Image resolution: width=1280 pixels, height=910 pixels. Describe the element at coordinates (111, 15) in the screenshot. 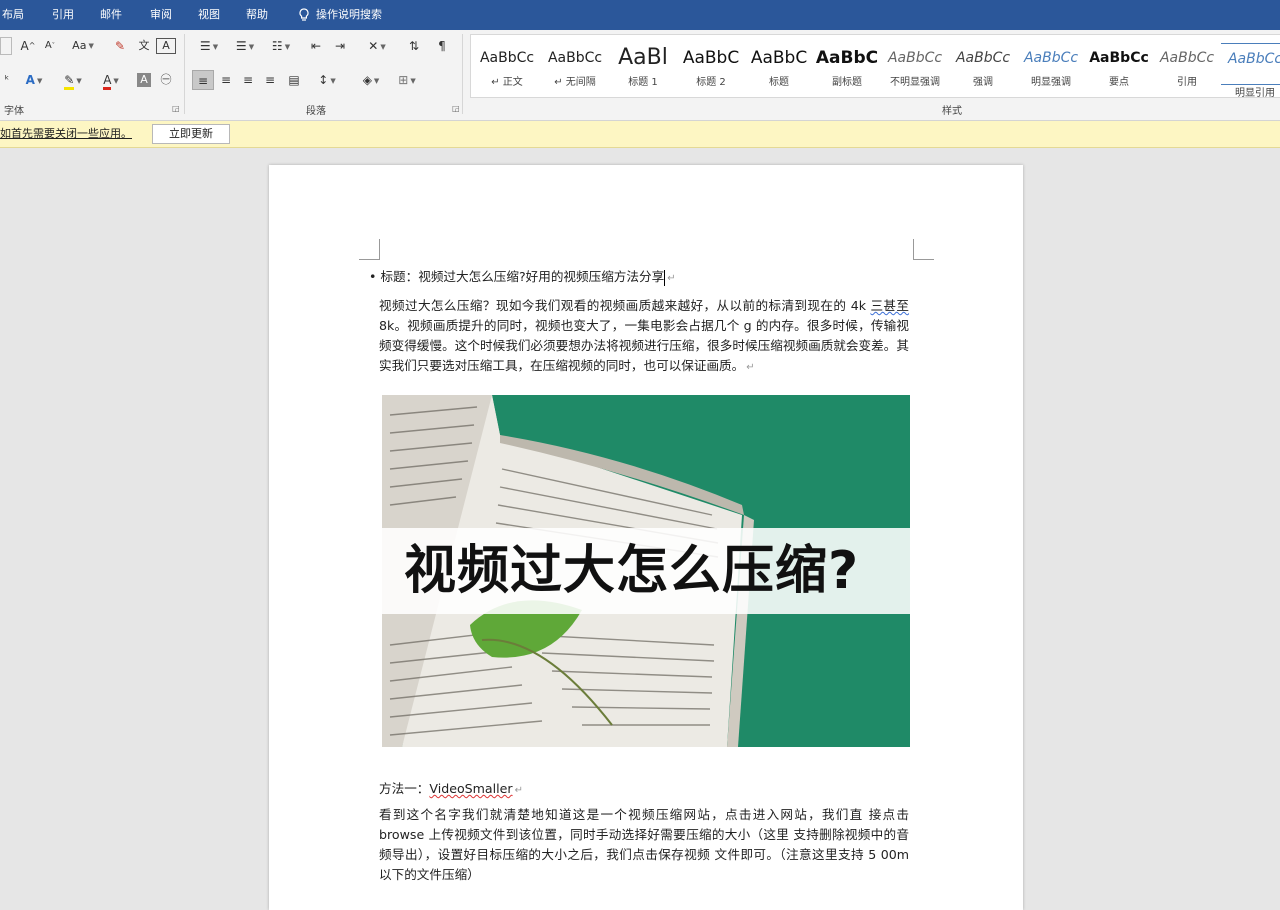

I see `tab-mailings: 邮件` at that location.